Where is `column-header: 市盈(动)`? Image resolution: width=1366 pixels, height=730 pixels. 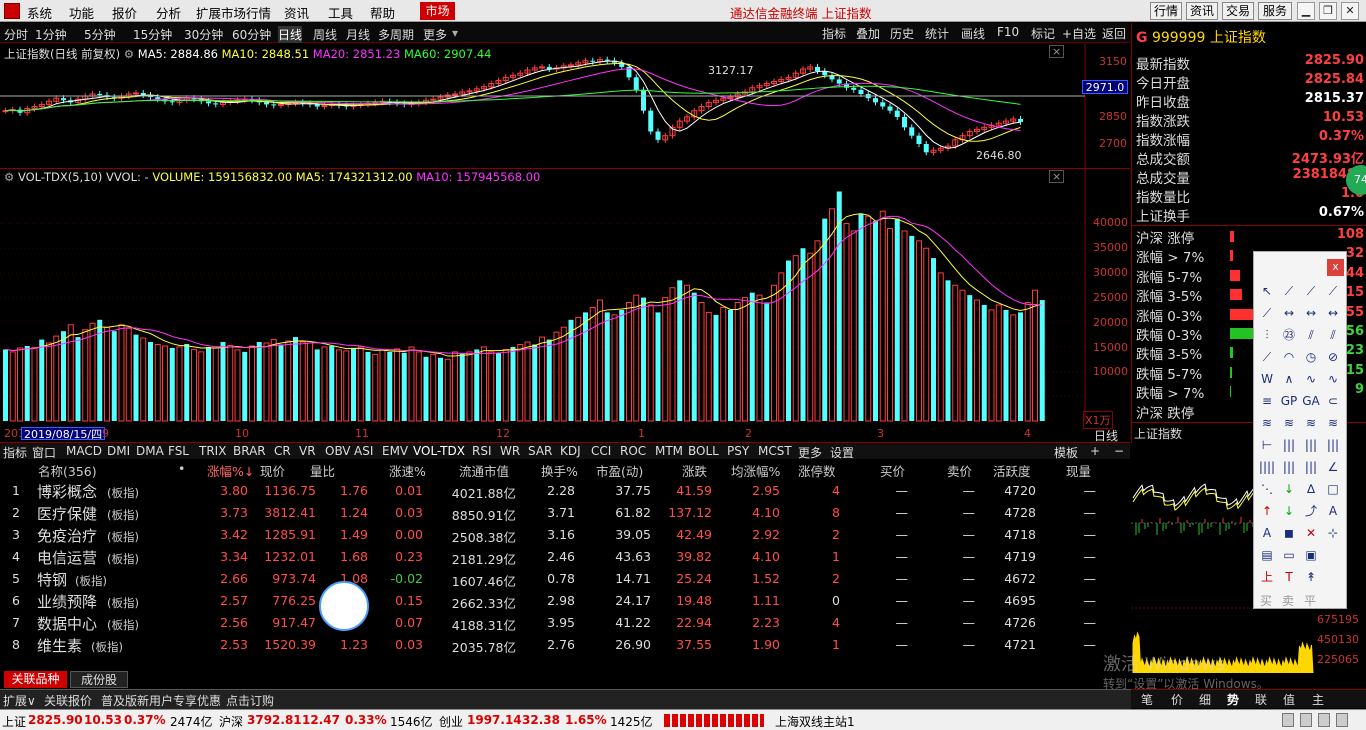 column-header: 市盈(动) is located at coordinates (619, 470).